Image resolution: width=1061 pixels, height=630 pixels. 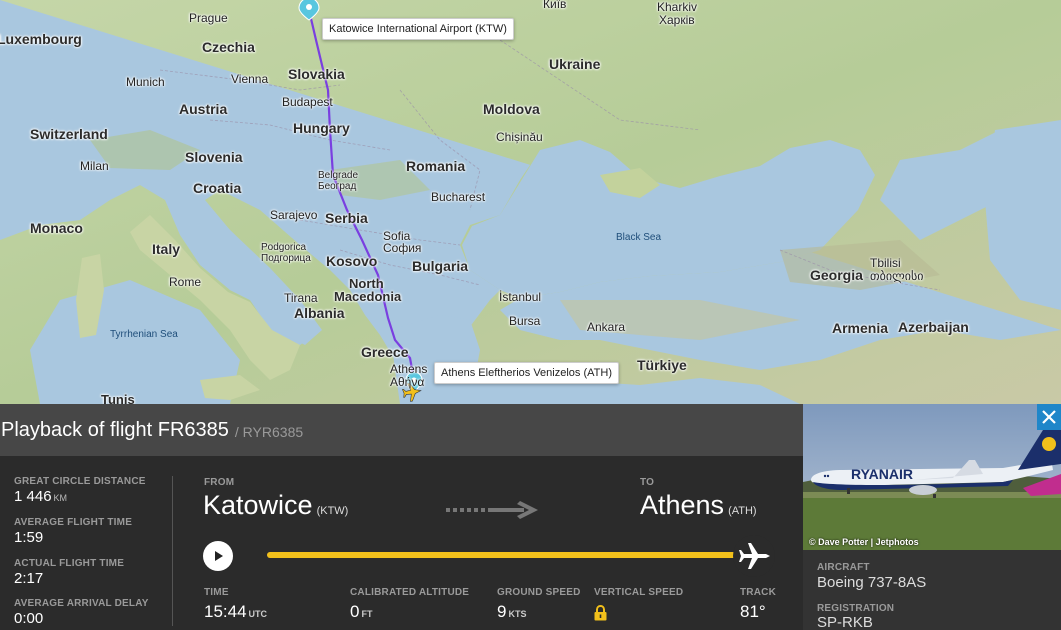 What do you see at coordinates (337, 186) in the screenshot?
I see `map-label-city: Београд` at bounding box center [337, 186].